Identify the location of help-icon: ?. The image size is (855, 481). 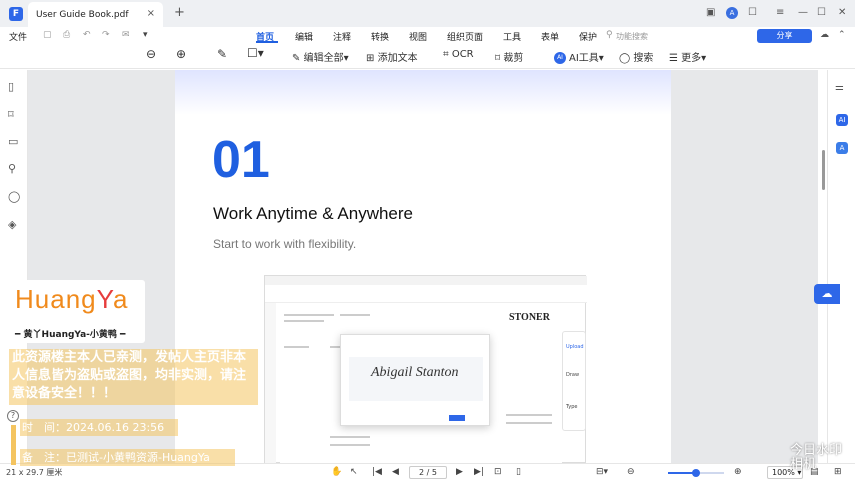
(13, 416).